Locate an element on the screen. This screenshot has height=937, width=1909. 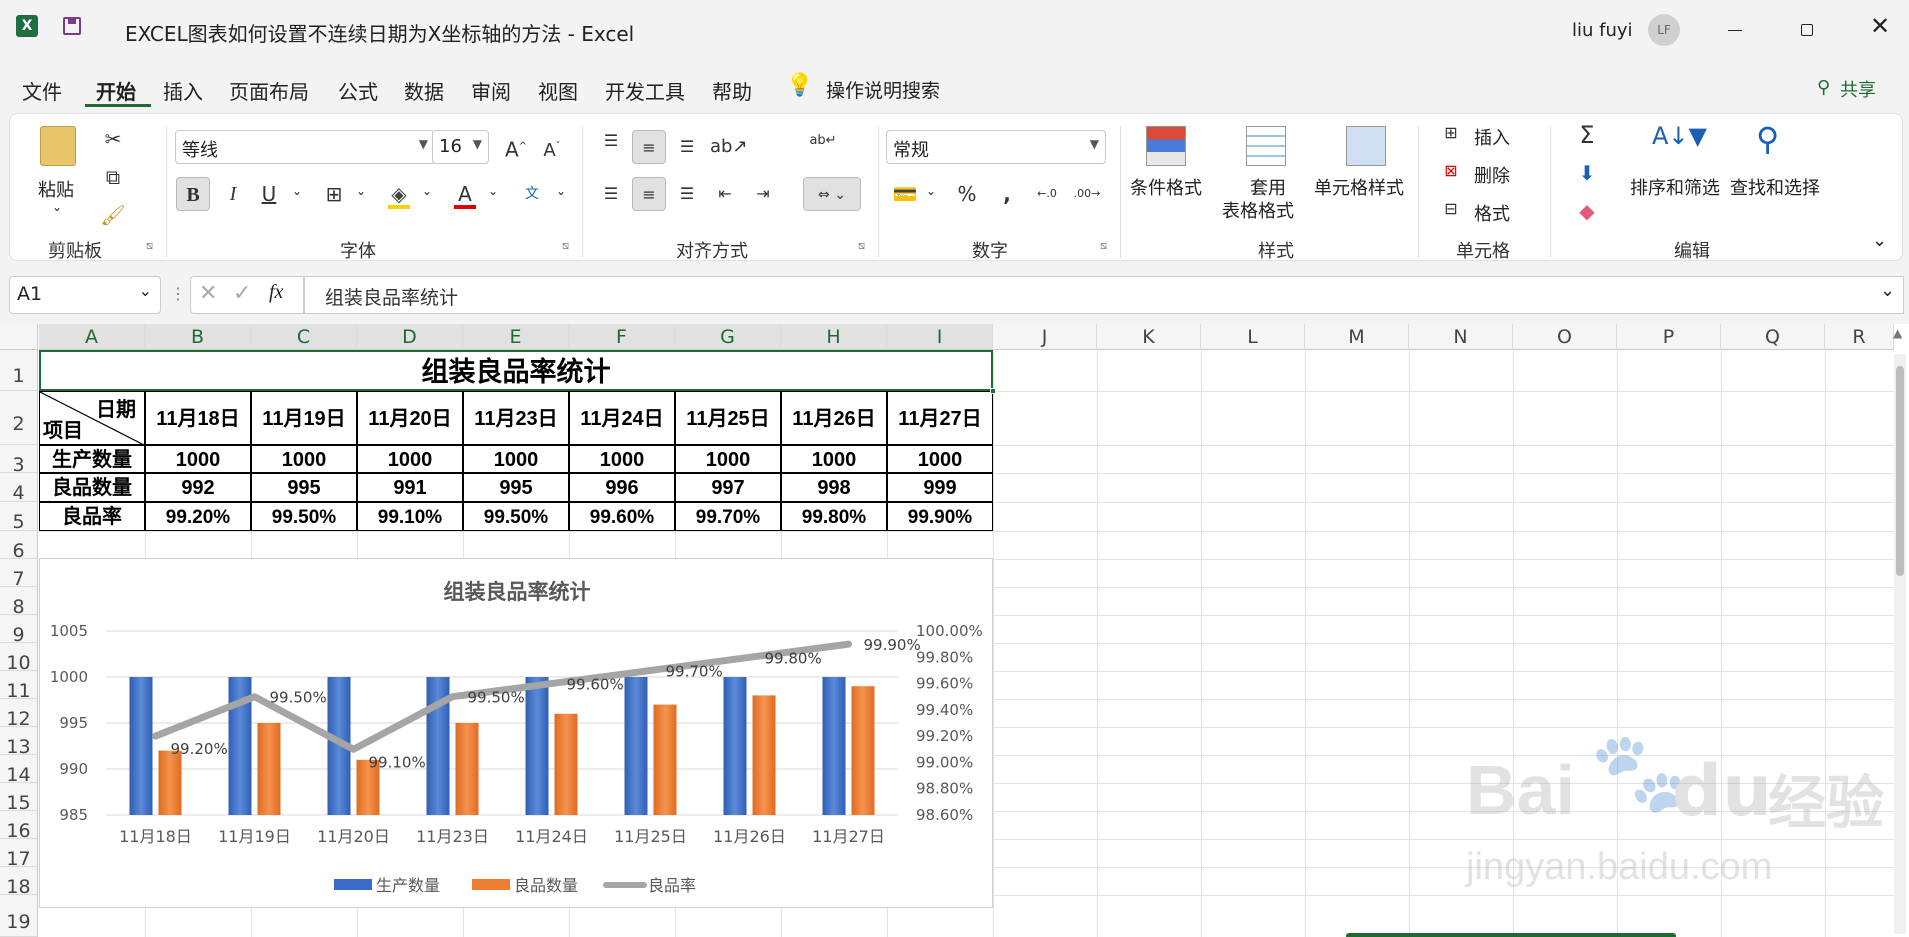
date-header-cell: 11月24日 is located at coordinates (622, 418).